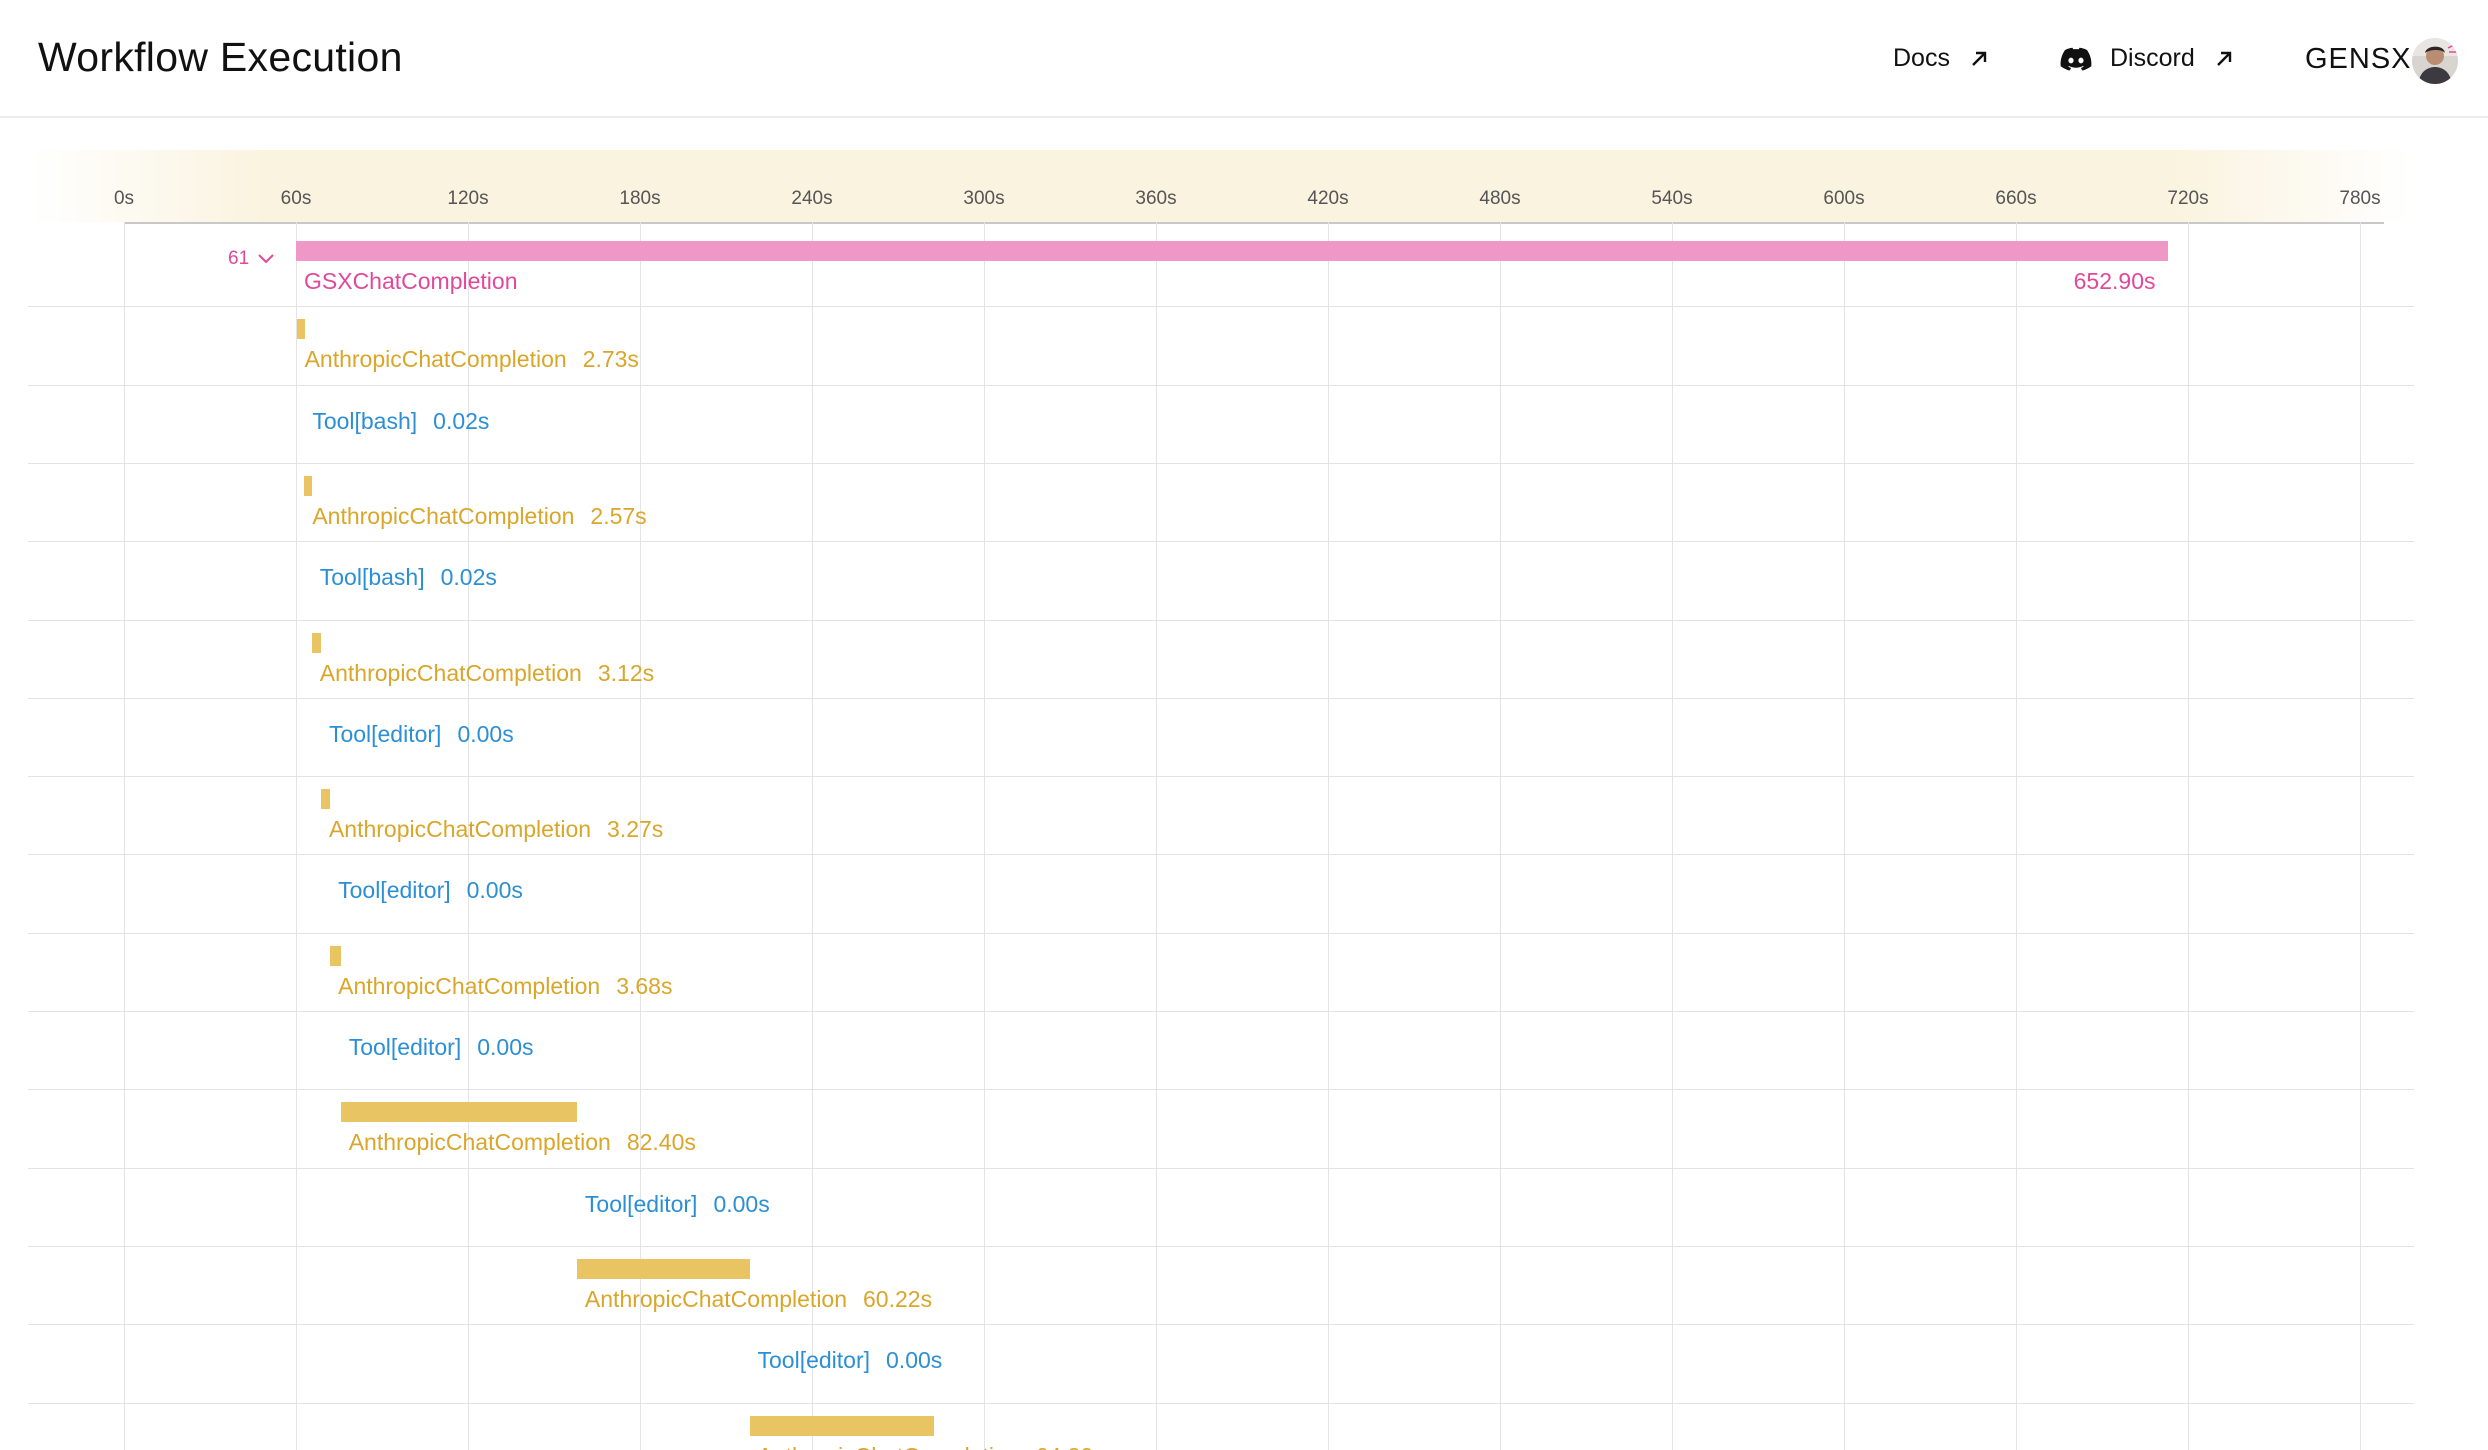 The image size is (2488, 1450). What do you see at coordinates (2114, 281) in the screenshot?
I see `span-duration: 652.90s` at bounding box center [2114, 281].